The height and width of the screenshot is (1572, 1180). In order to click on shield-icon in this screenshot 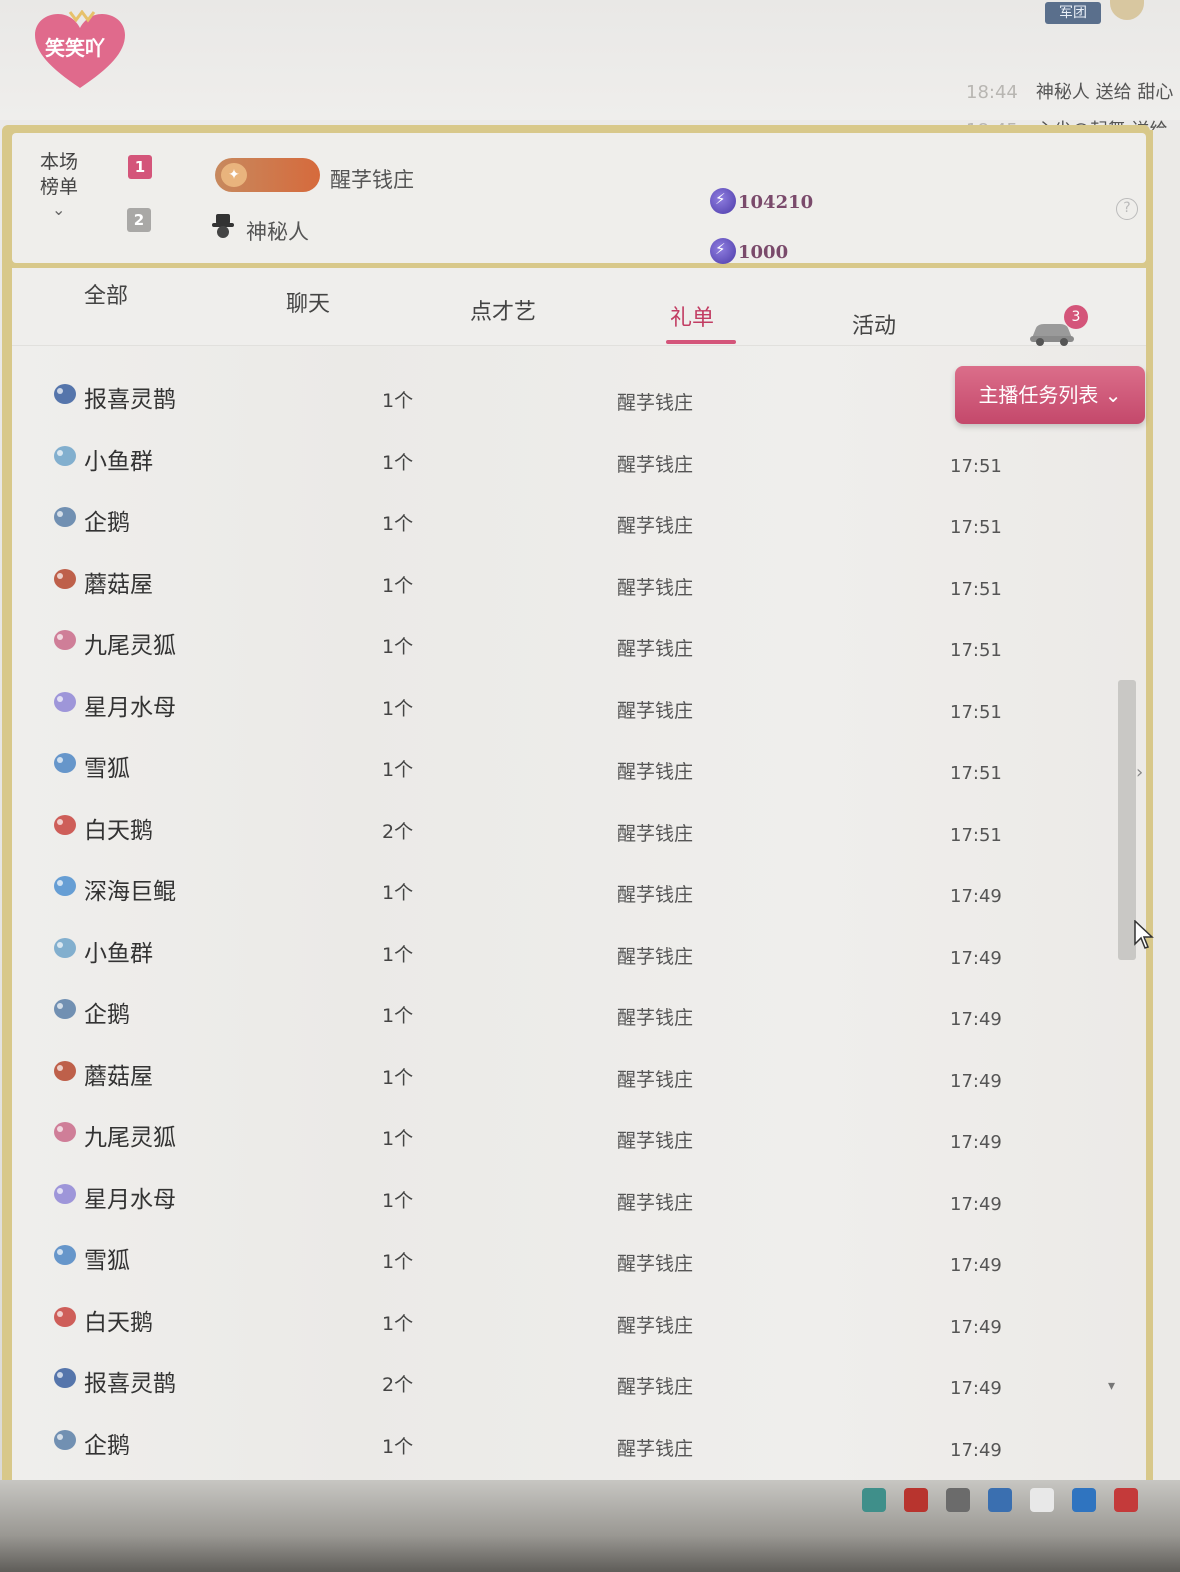, I will do `click(916, 1500)`.